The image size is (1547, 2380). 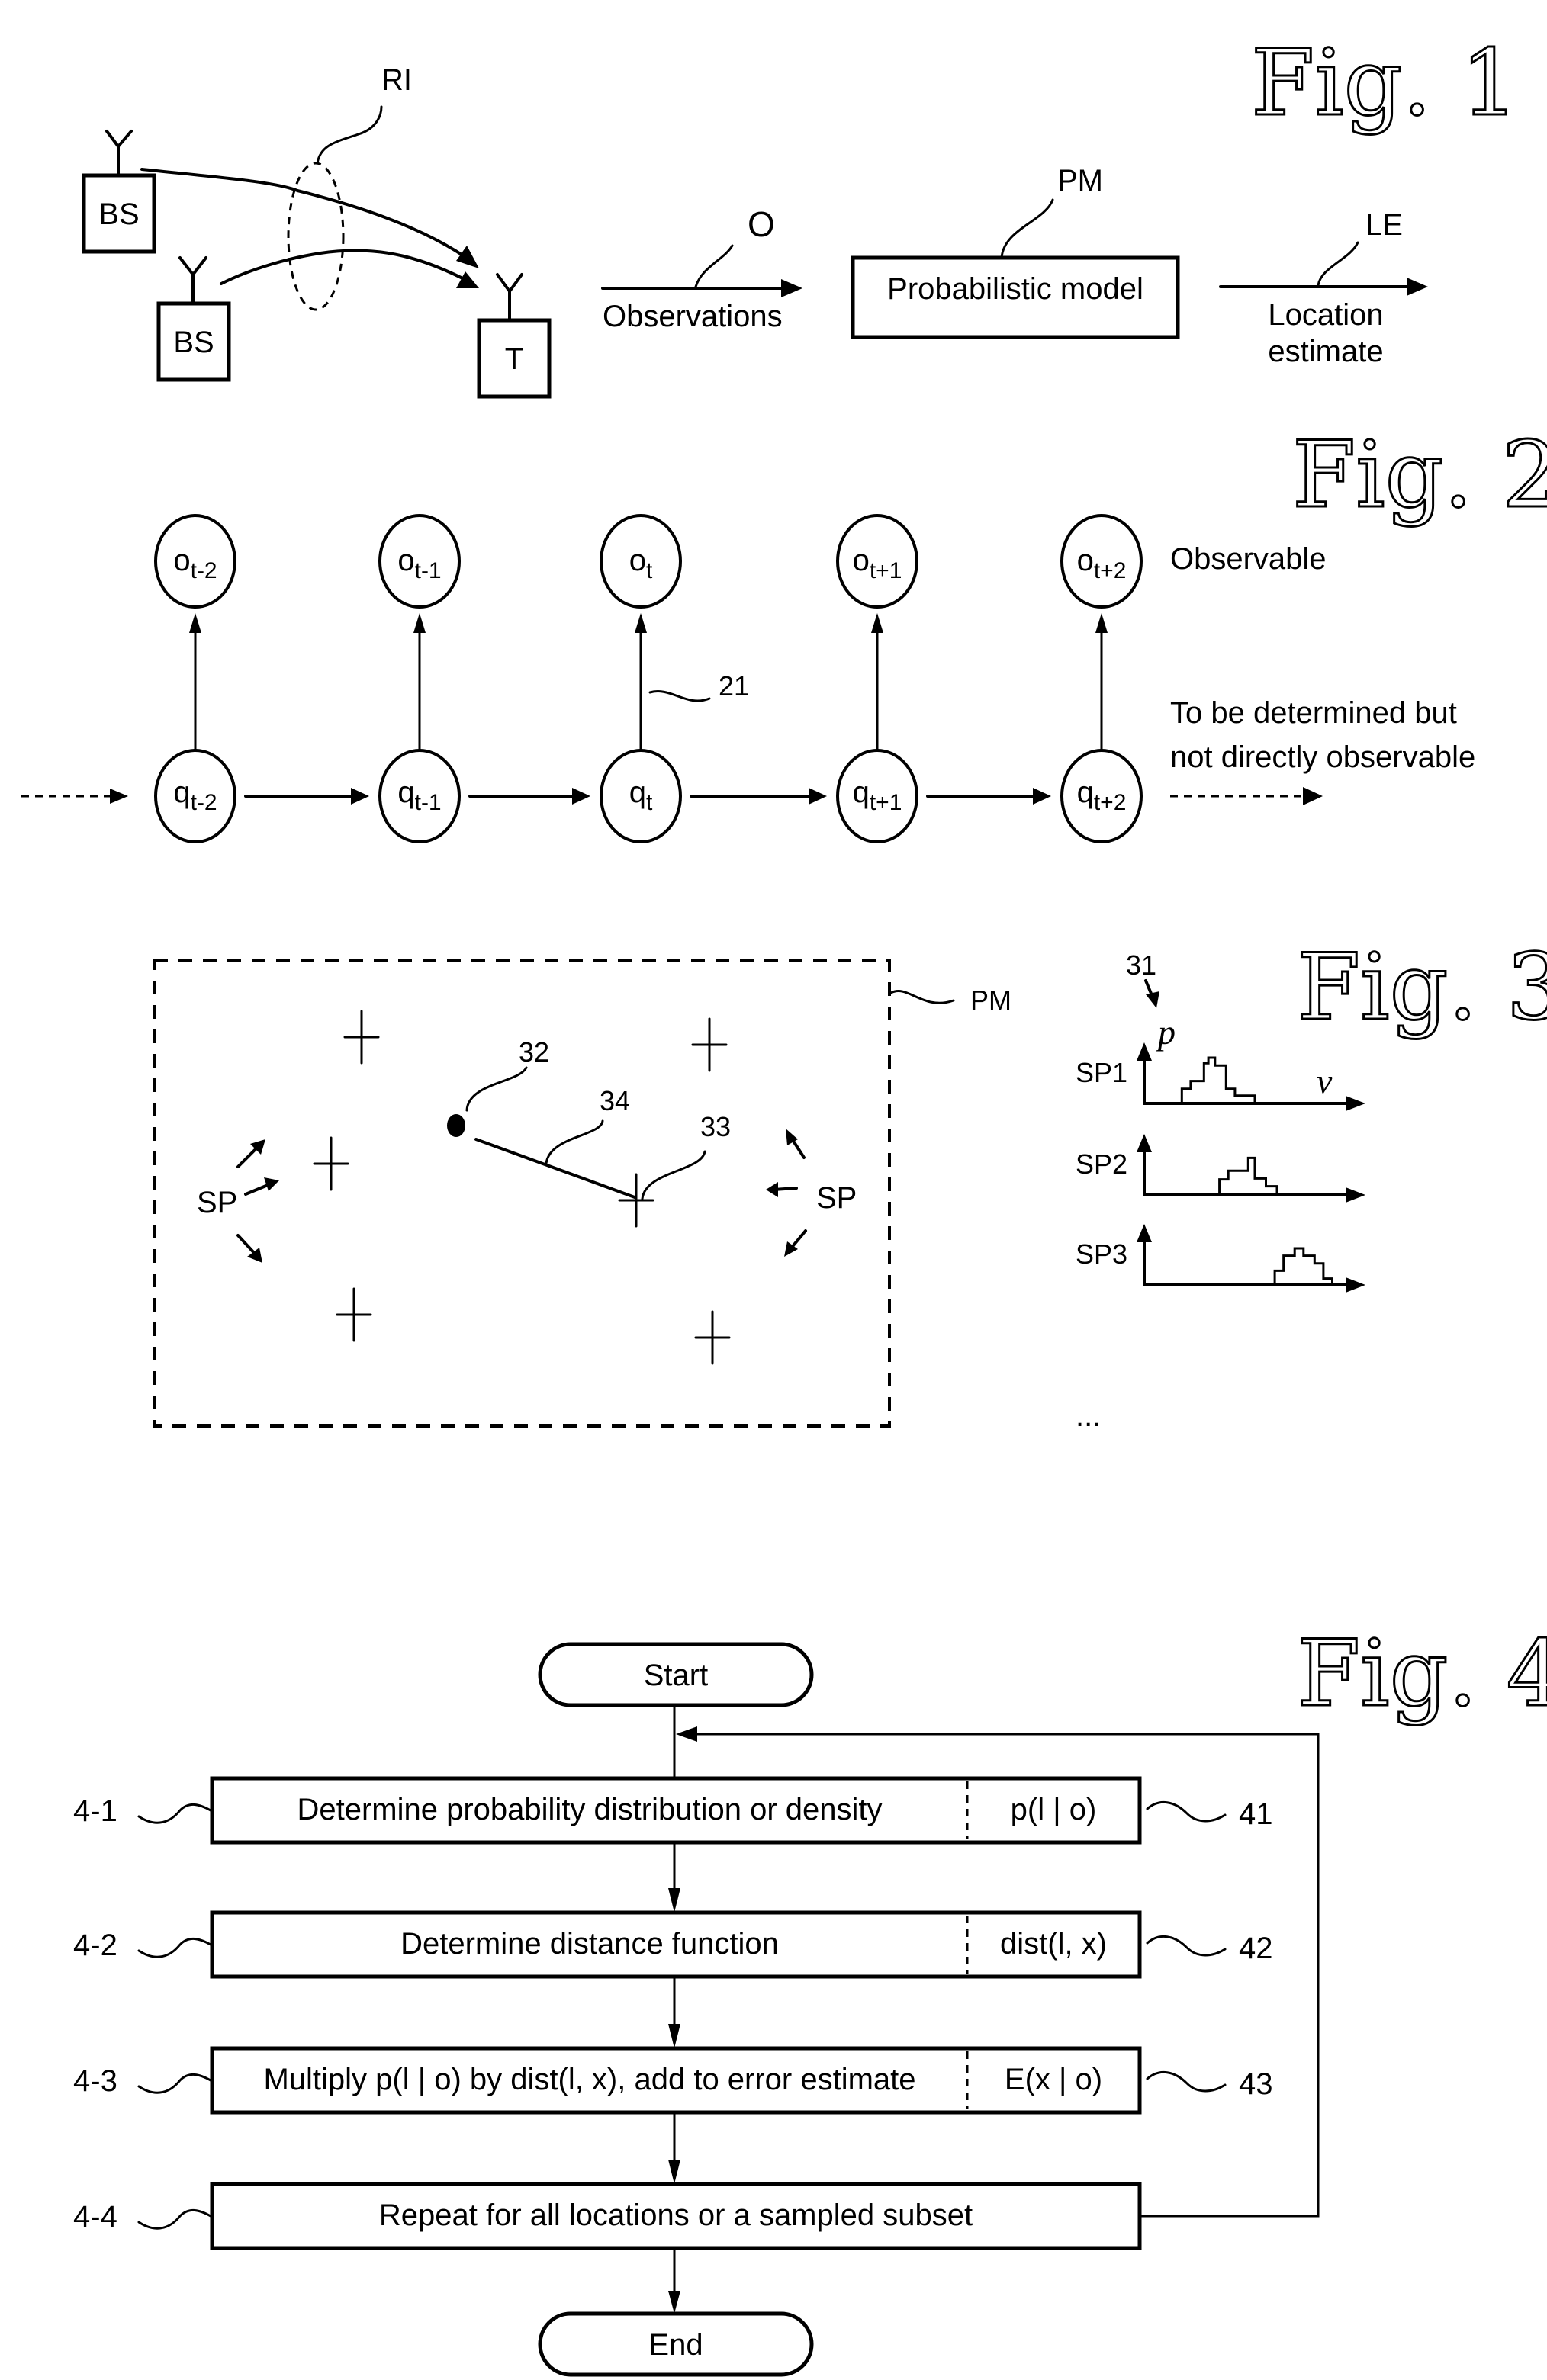 I want to click on step-id-label: 4-4, so click(x=95, y=2217).